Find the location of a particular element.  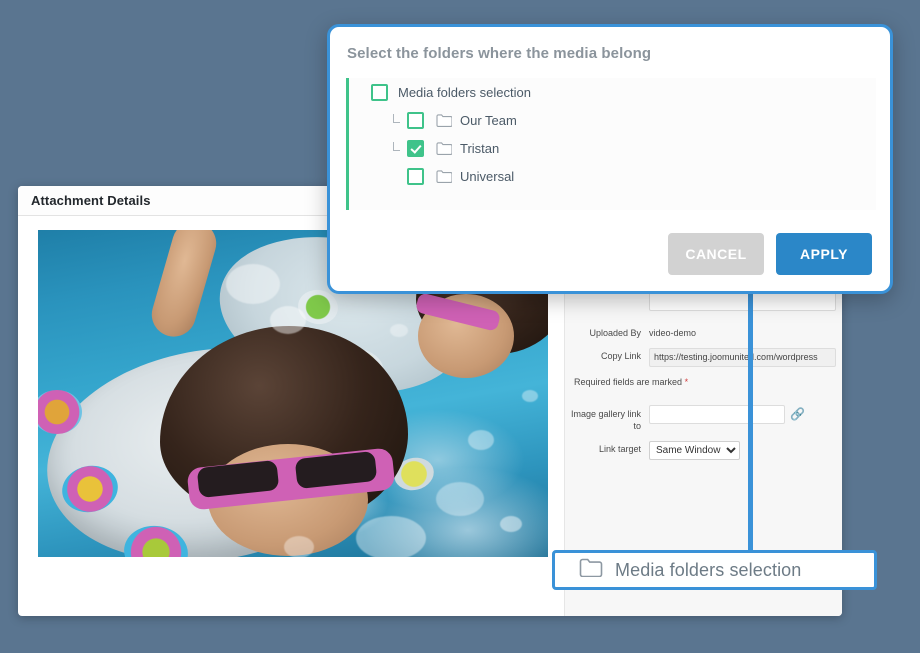

field-row-copy-link: Copy Link is located at coordinates (703, 357).